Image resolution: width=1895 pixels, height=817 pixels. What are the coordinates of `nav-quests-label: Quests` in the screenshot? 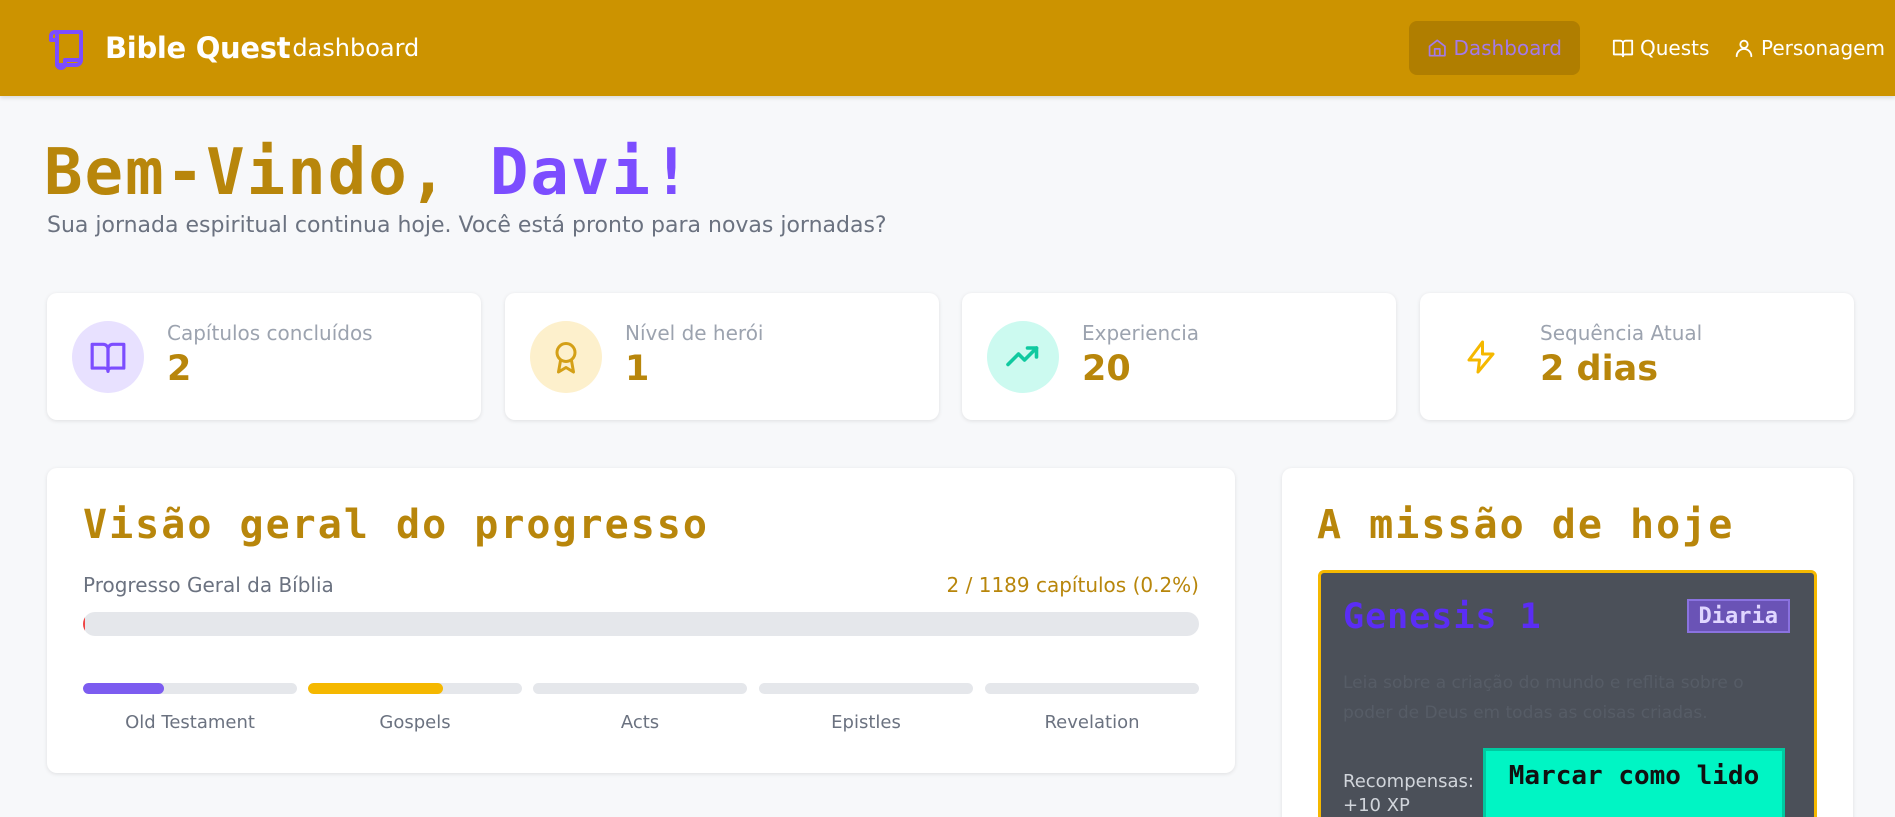 It's located at (1675, 48).